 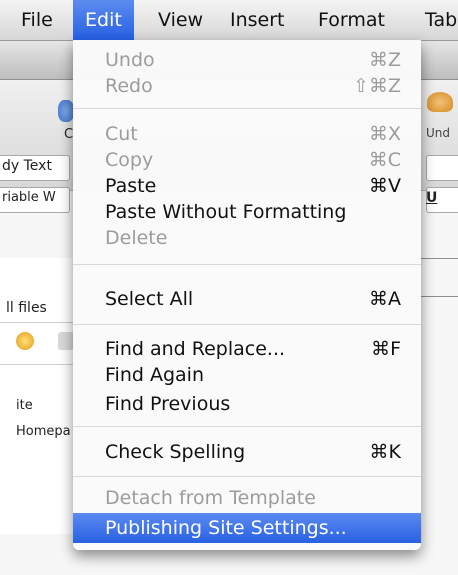 What do you see at coordinates (149, 299) in the screenshot?
I see `menu-item-label: Select All` at bounding box center [149, 299].